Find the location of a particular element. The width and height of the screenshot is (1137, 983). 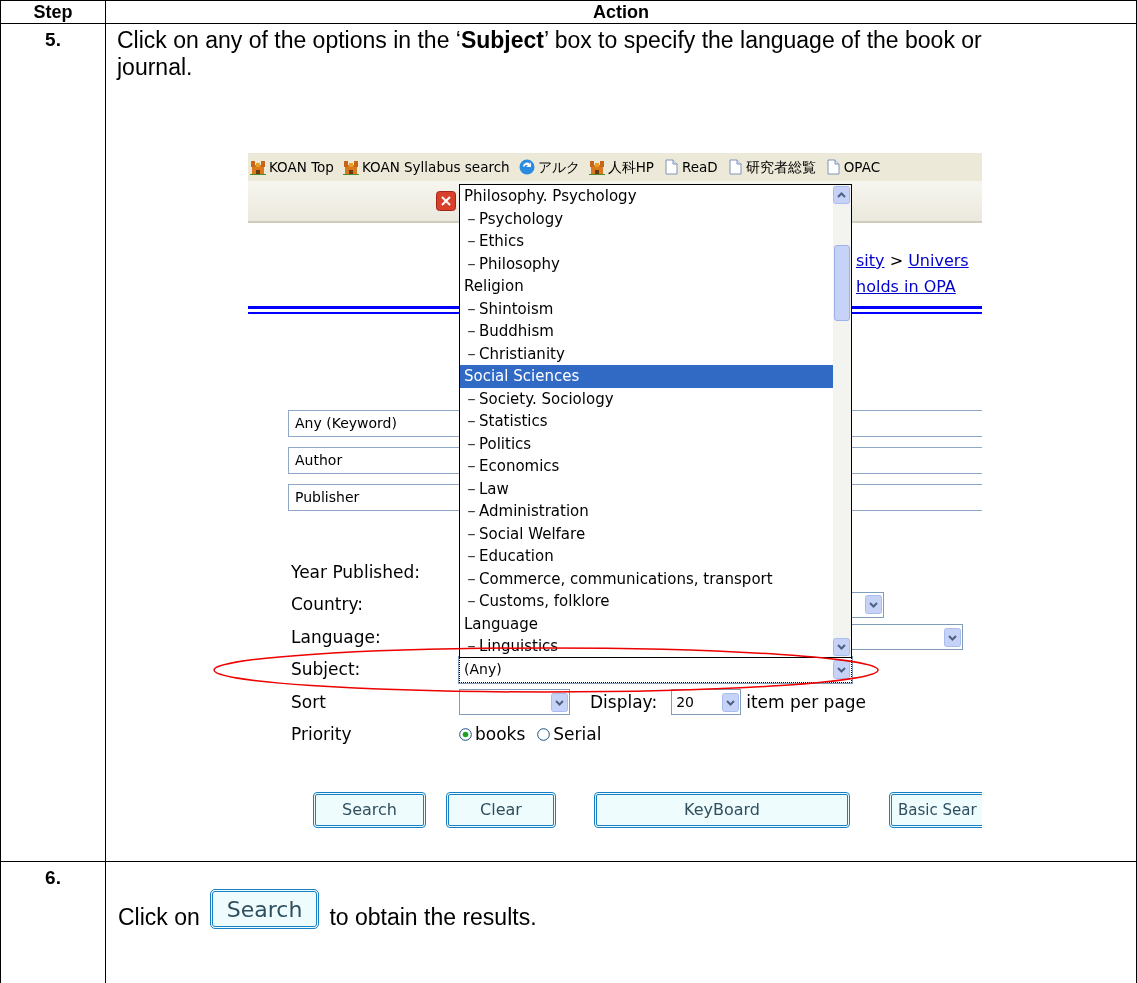

list-option: －Shintoism is located at coordinates (646, 308).